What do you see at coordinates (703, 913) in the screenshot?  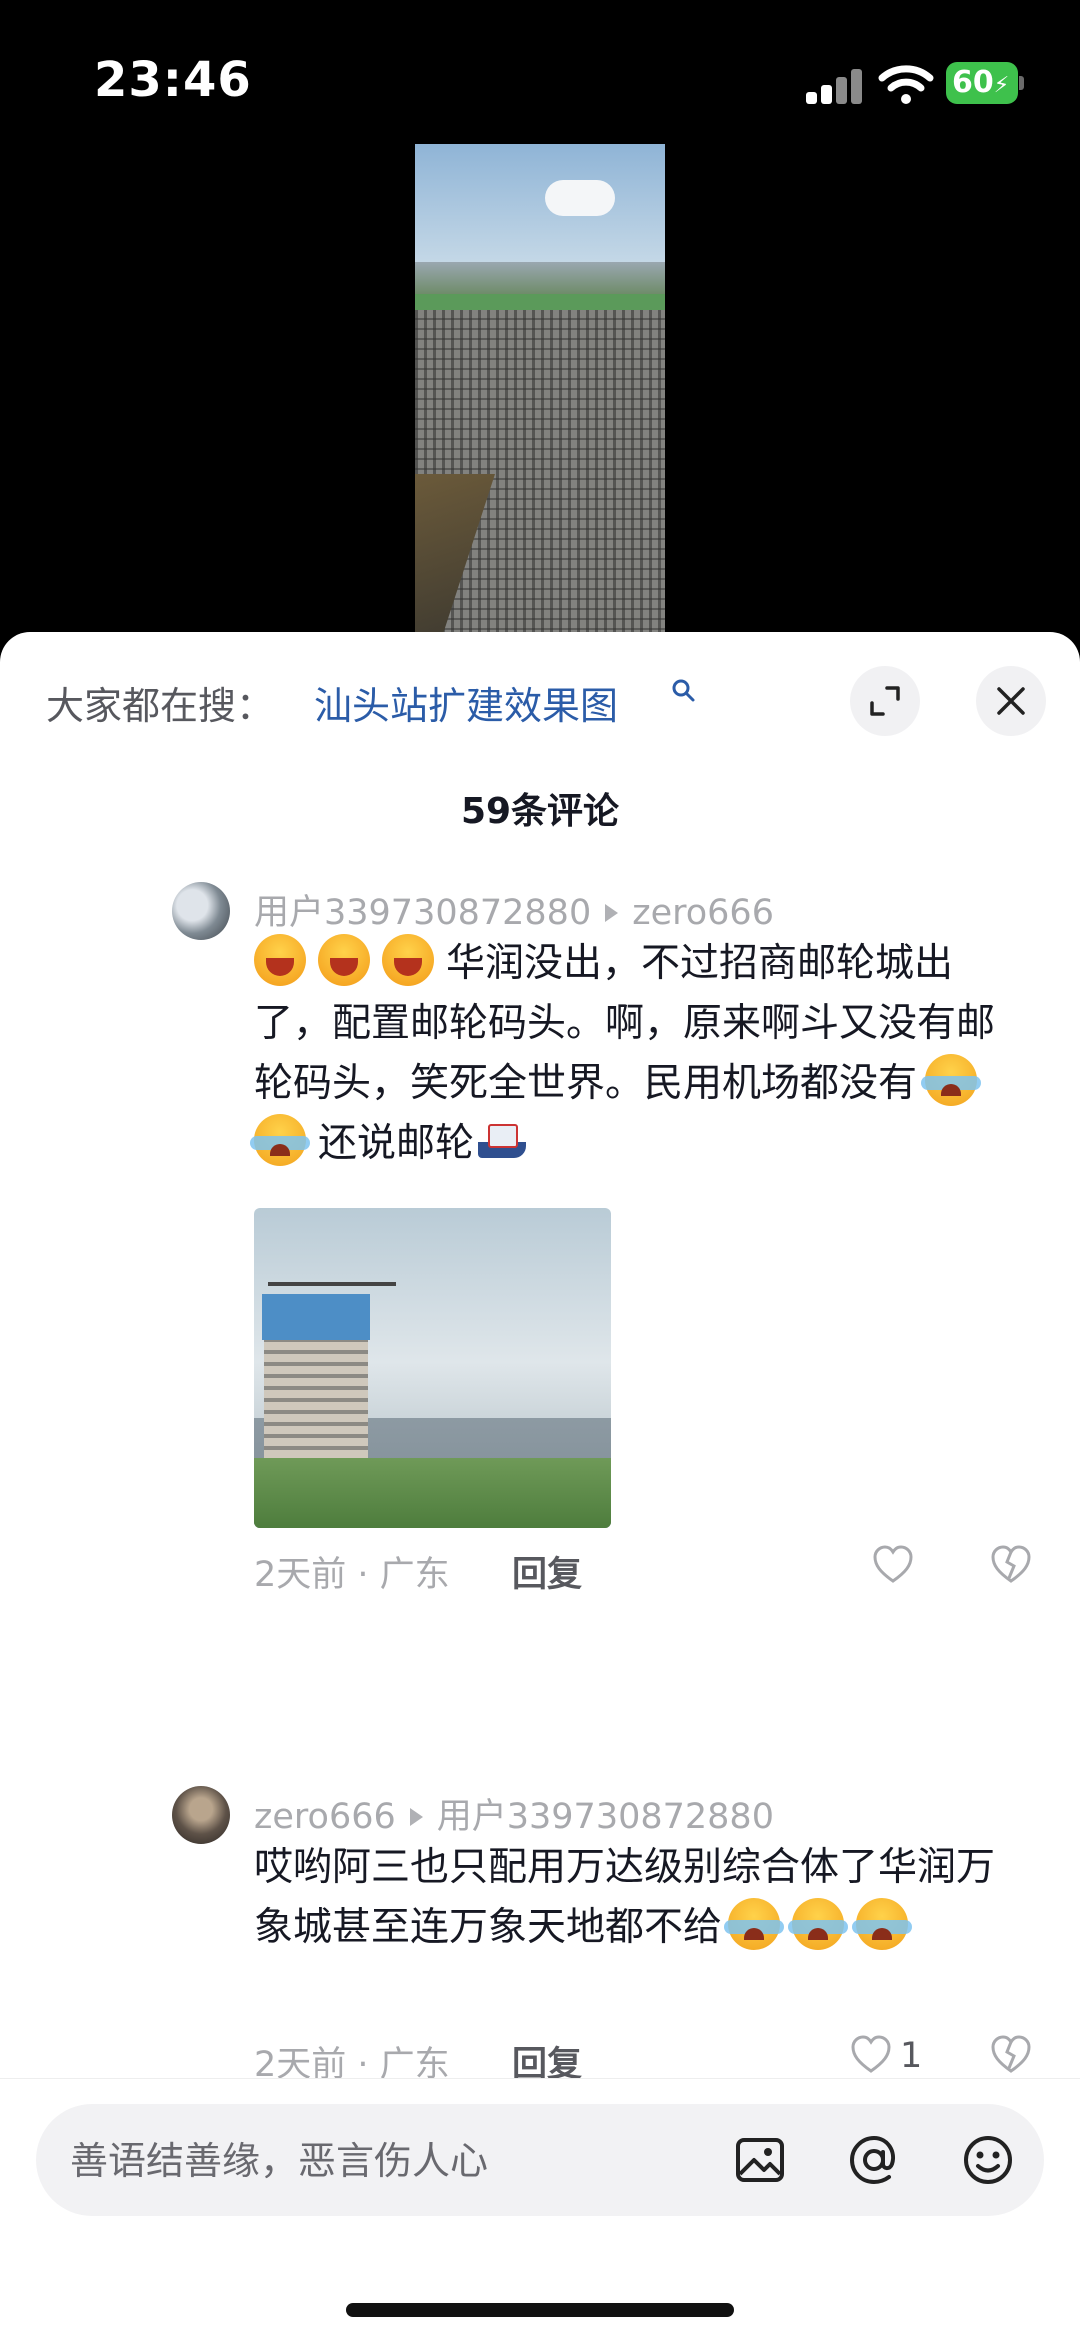 I see `reply-to-user: zero666` at bounding box center [703, 913].